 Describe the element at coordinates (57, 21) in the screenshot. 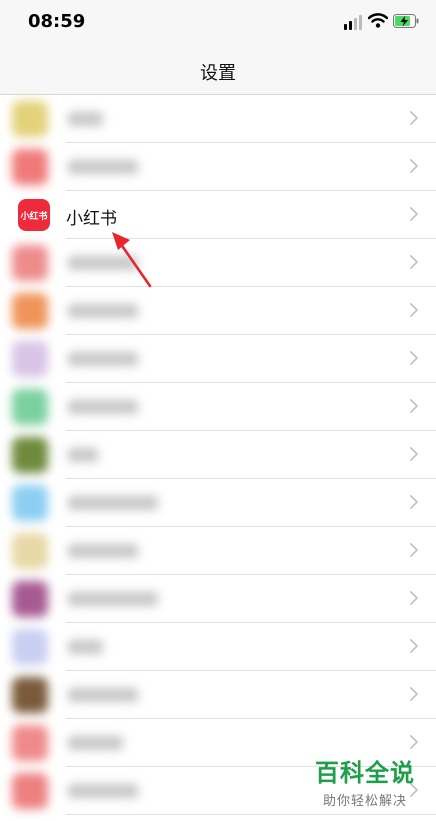

I see `status-time: 08:59` at that location.